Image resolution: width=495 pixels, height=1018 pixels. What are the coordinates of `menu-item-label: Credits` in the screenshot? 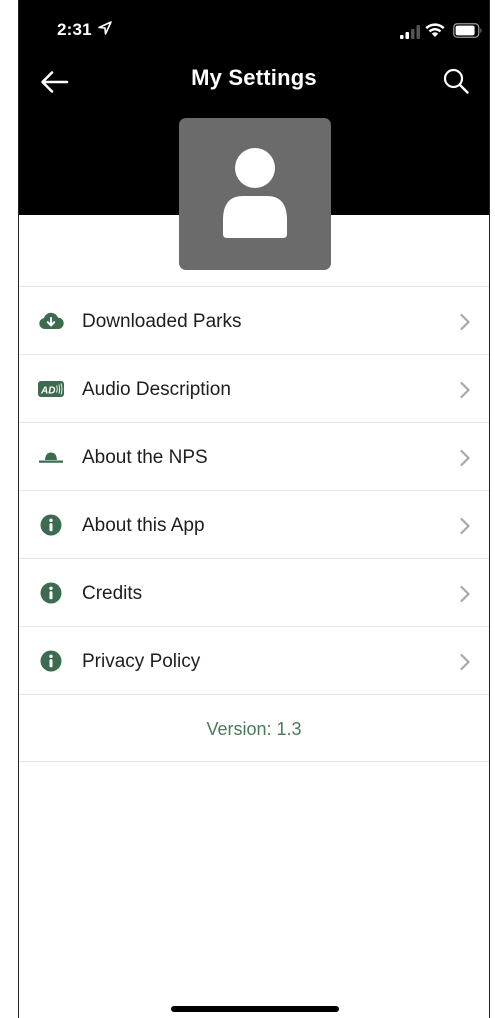 It's located at (112, 593).